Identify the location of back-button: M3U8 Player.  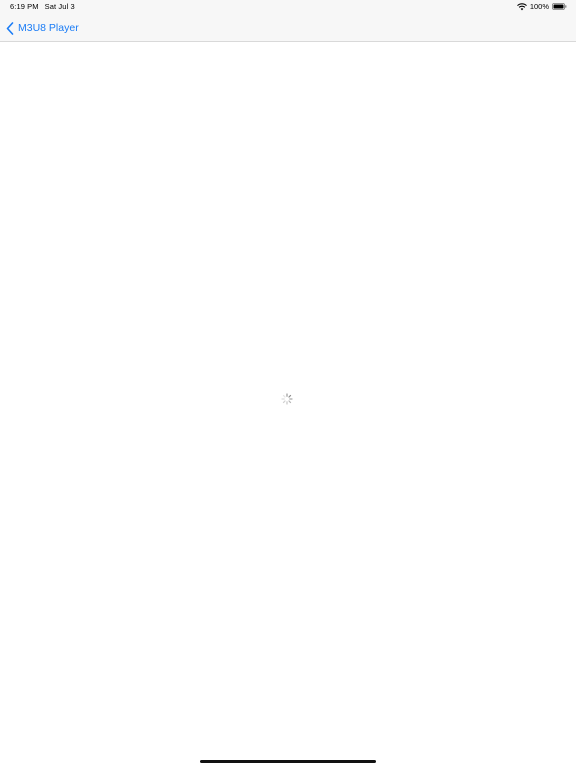
(42, 28).